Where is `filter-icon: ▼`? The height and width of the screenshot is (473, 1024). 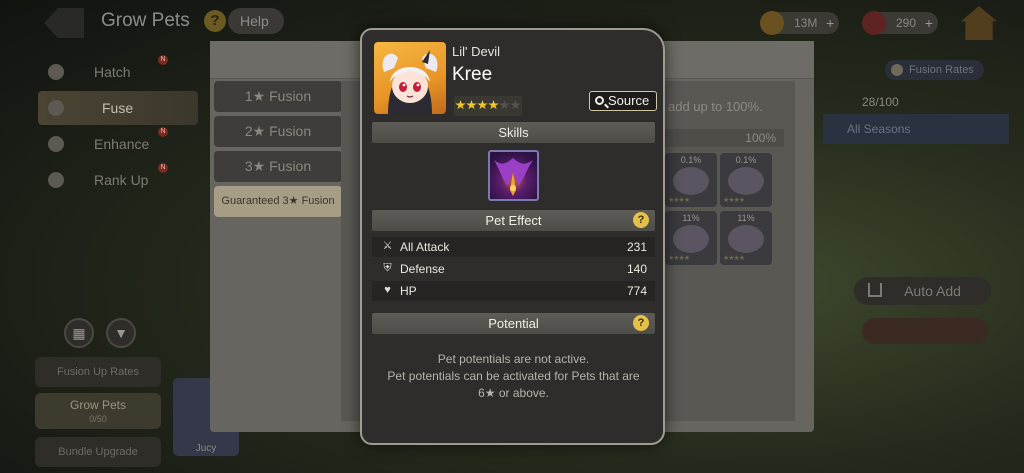 filter-icon: ▼ is located at coordinates (121, 333).